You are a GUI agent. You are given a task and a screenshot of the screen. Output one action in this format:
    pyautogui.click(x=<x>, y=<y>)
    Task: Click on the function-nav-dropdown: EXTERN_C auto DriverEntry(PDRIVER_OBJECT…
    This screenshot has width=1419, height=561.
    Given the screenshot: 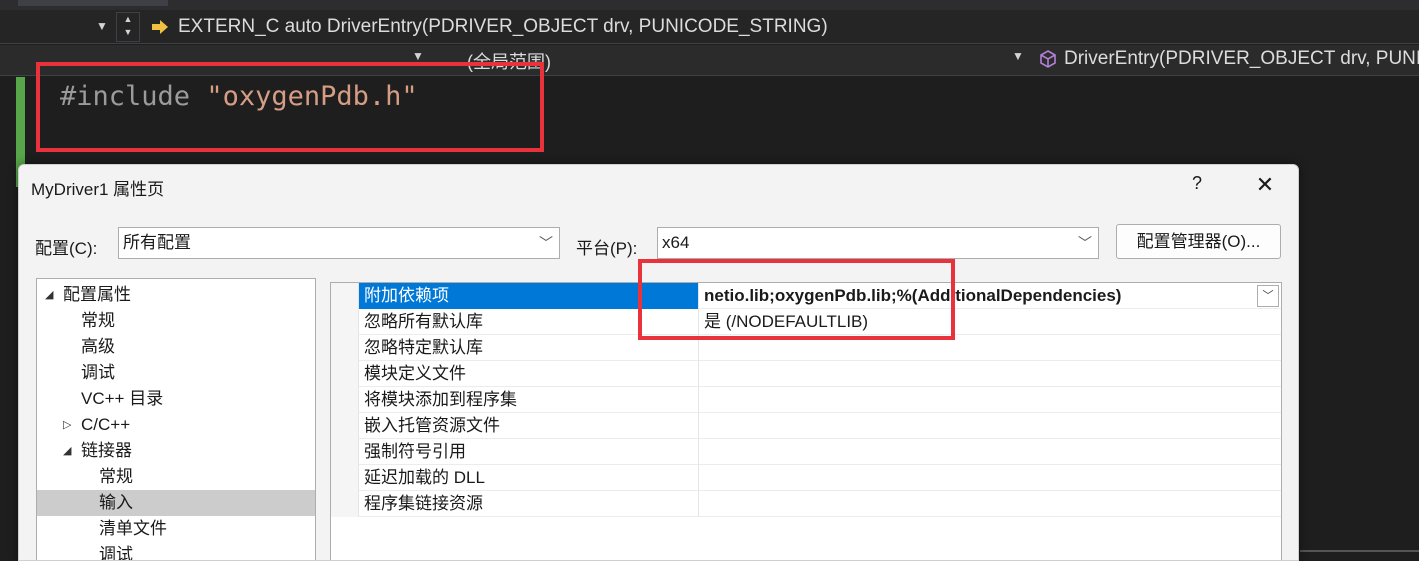 What is the action you would take?
    pyautogui.click(x=489, y=27)
    